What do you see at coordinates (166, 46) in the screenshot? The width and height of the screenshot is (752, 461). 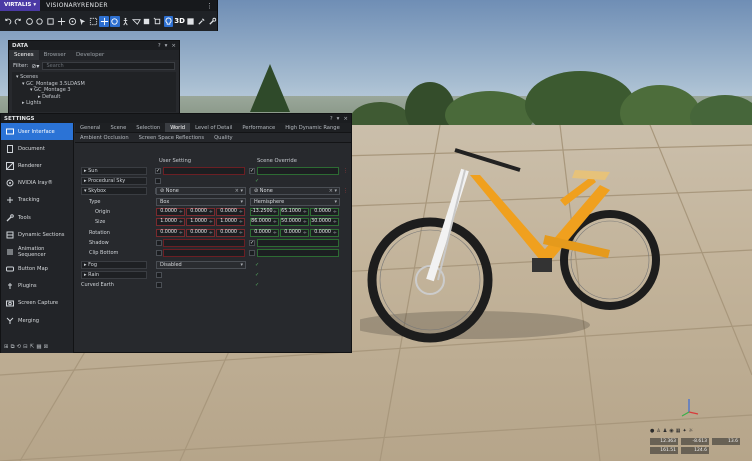 I see `collapse-icon: ▾` at bounding box center [166, 46].